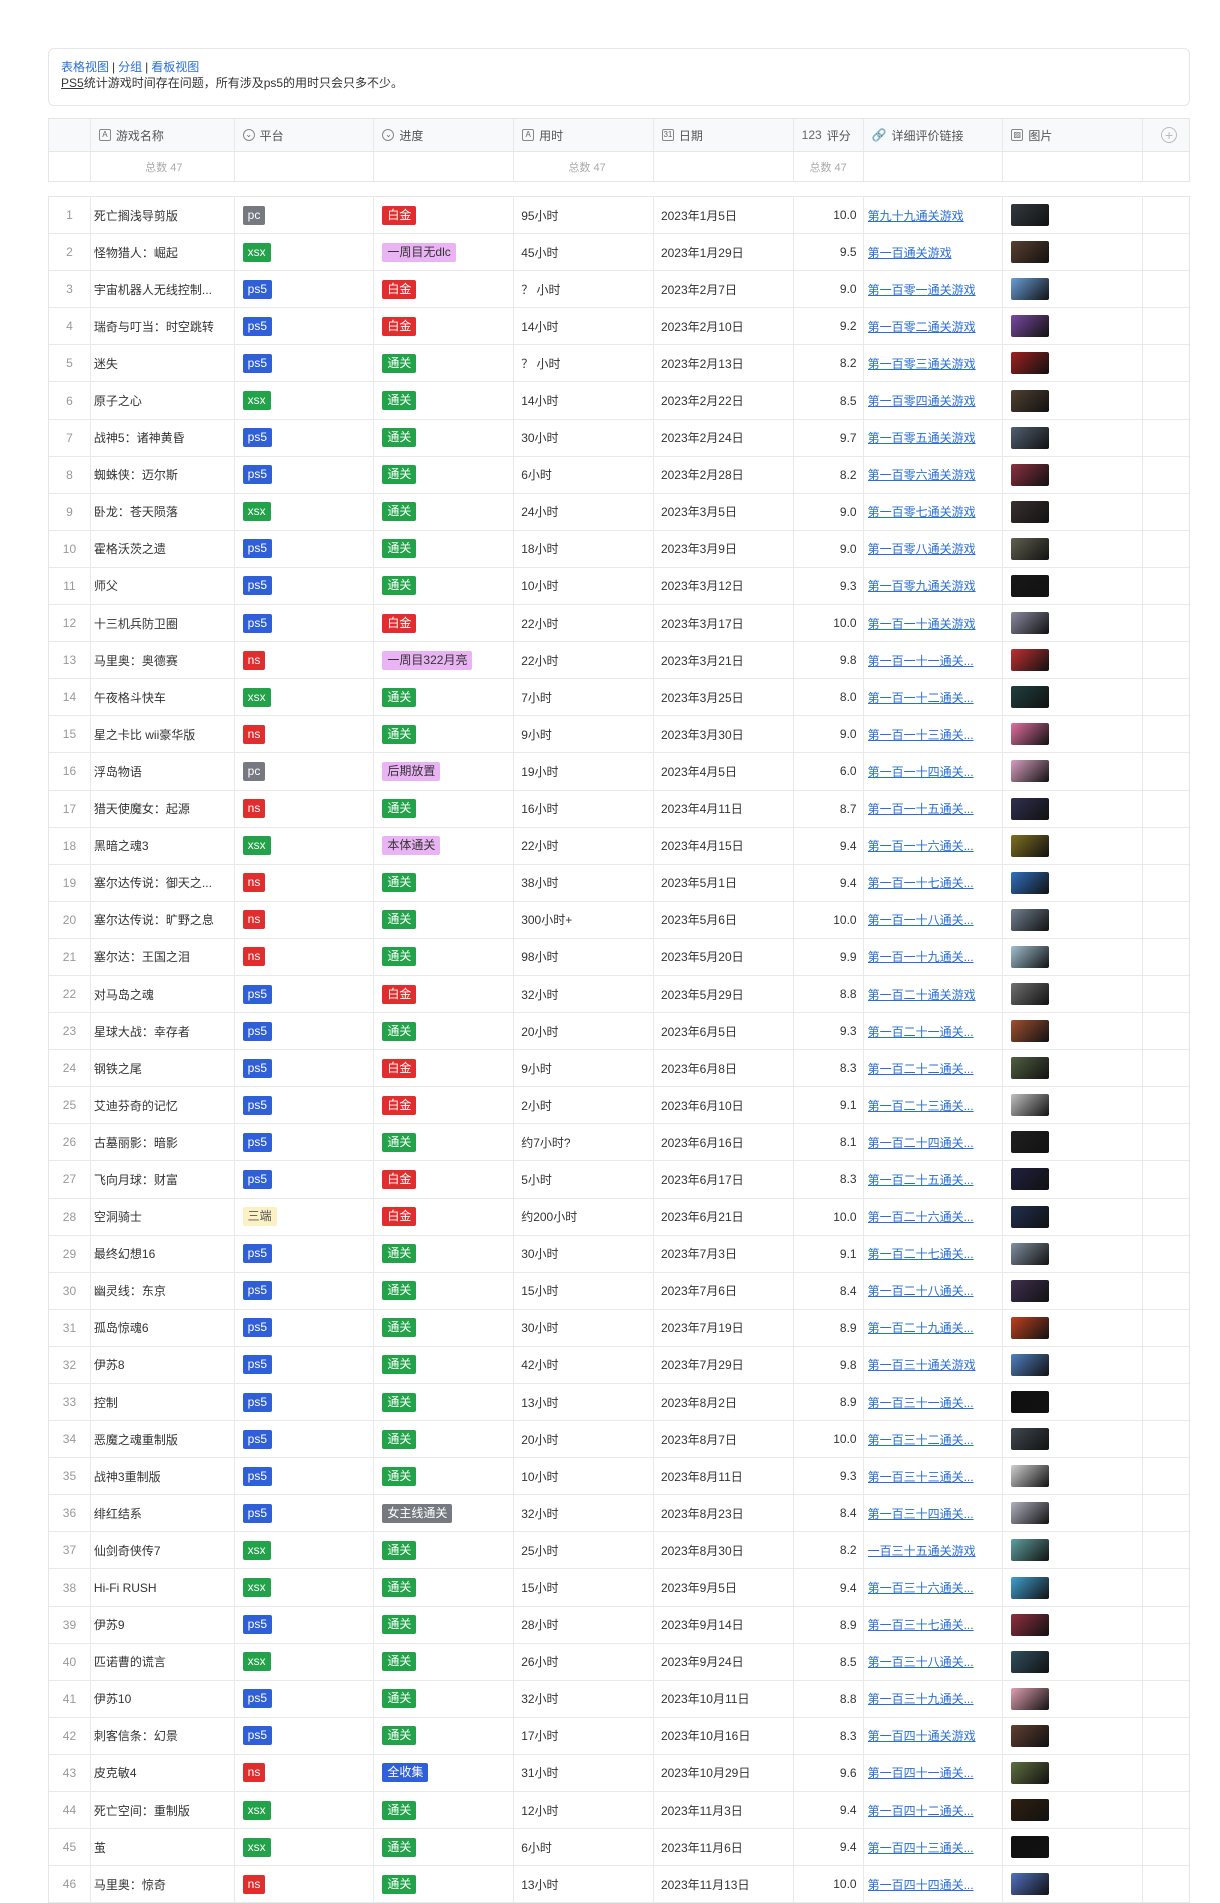  Describe the element at coordinates (584, 135) in the screenshot. I see `header-time: A 用时` at that location.